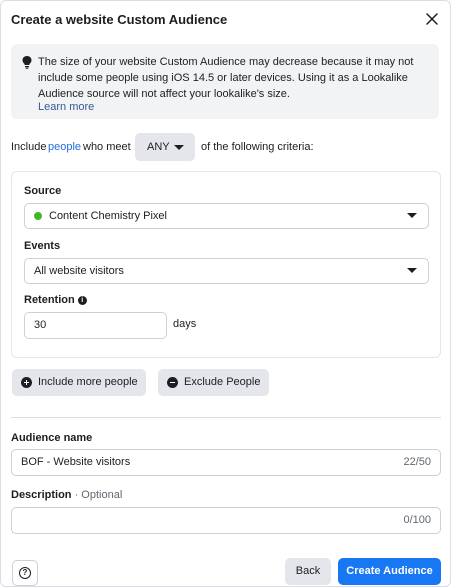 The width and height of the screenshot is (451, 587). Describe the element at coordinates (119, 19) in the screenshot. I see `dialog-title: Create a website Custom Audience` at that location.